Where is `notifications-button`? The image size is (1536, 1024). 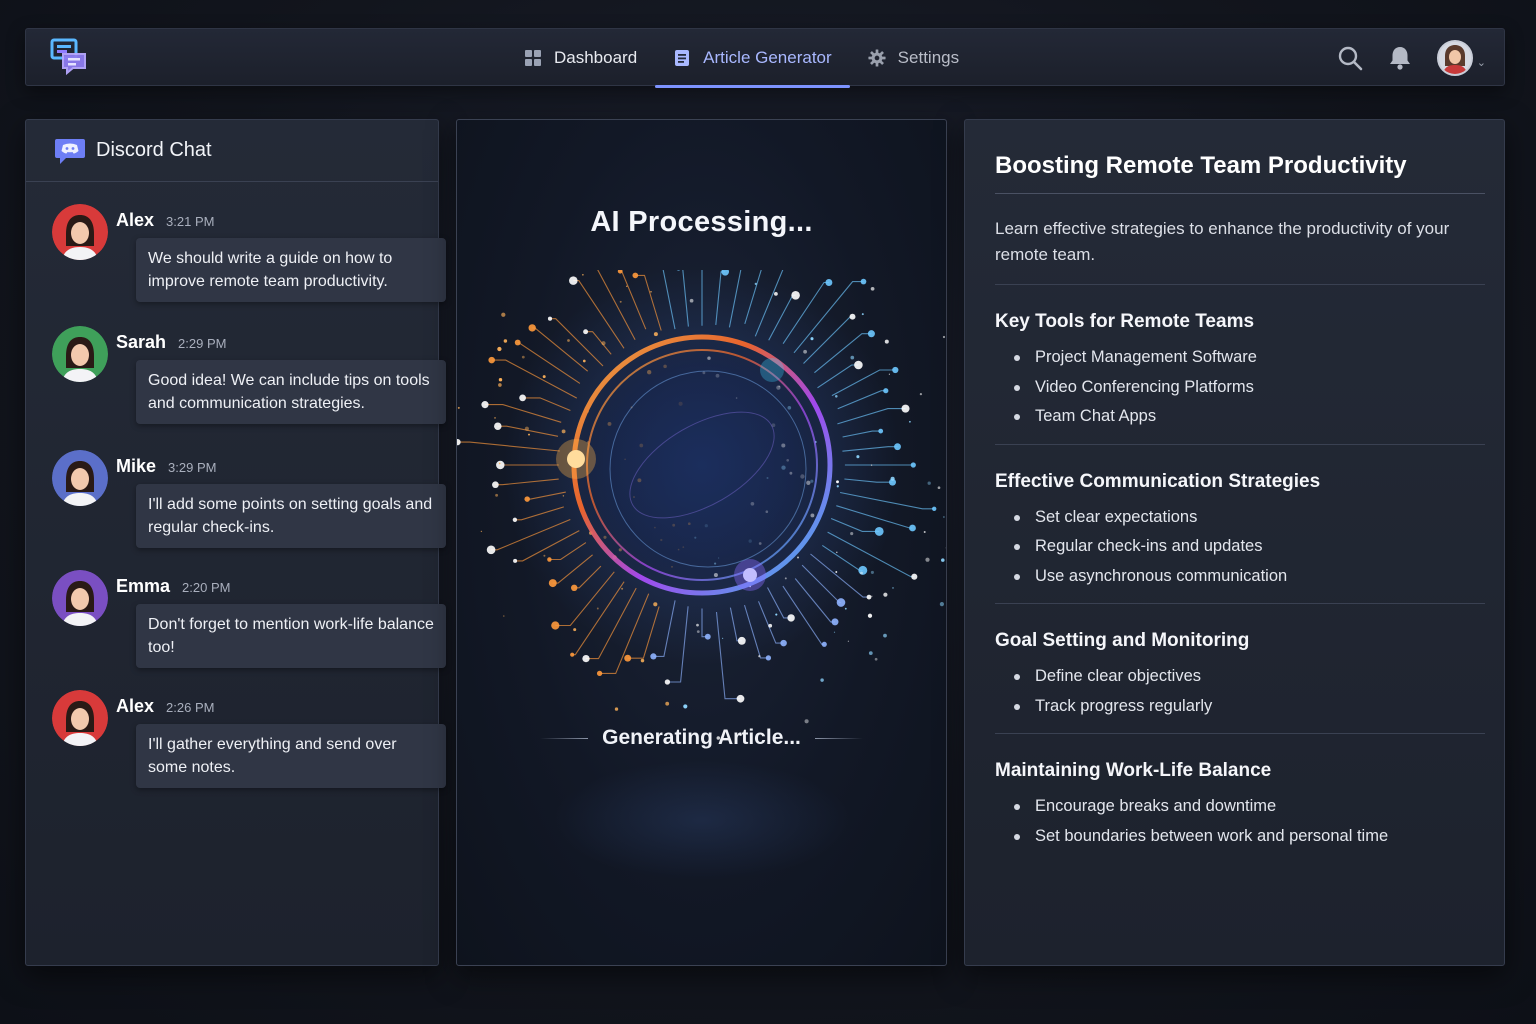 notifications-button is located at coordinates (1400, 58).